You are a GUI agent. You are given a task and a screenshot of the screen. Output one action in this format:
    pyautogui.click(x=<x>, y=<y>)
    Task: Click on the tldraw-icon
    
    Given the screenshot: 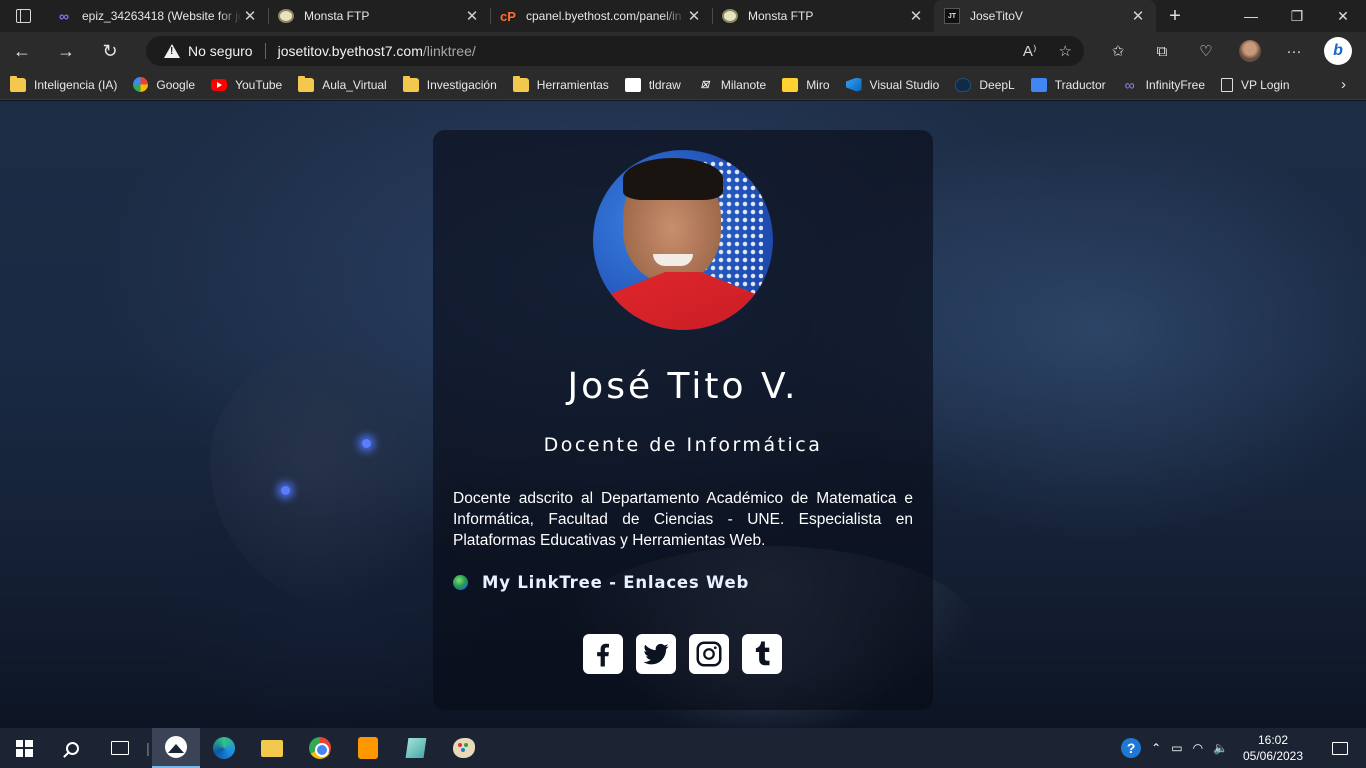 What is the action you would take?
    pyautogui.click(x=632, y=84)
    